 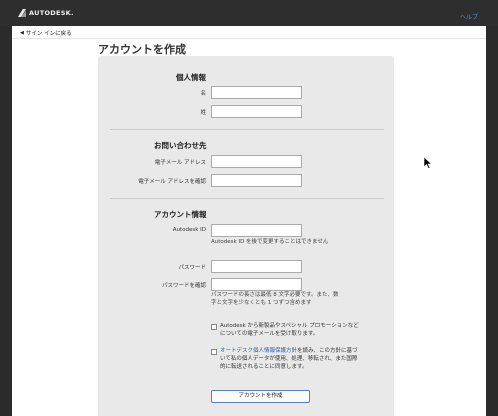 I want to click on first-name-field, so click(x=256, y=92).